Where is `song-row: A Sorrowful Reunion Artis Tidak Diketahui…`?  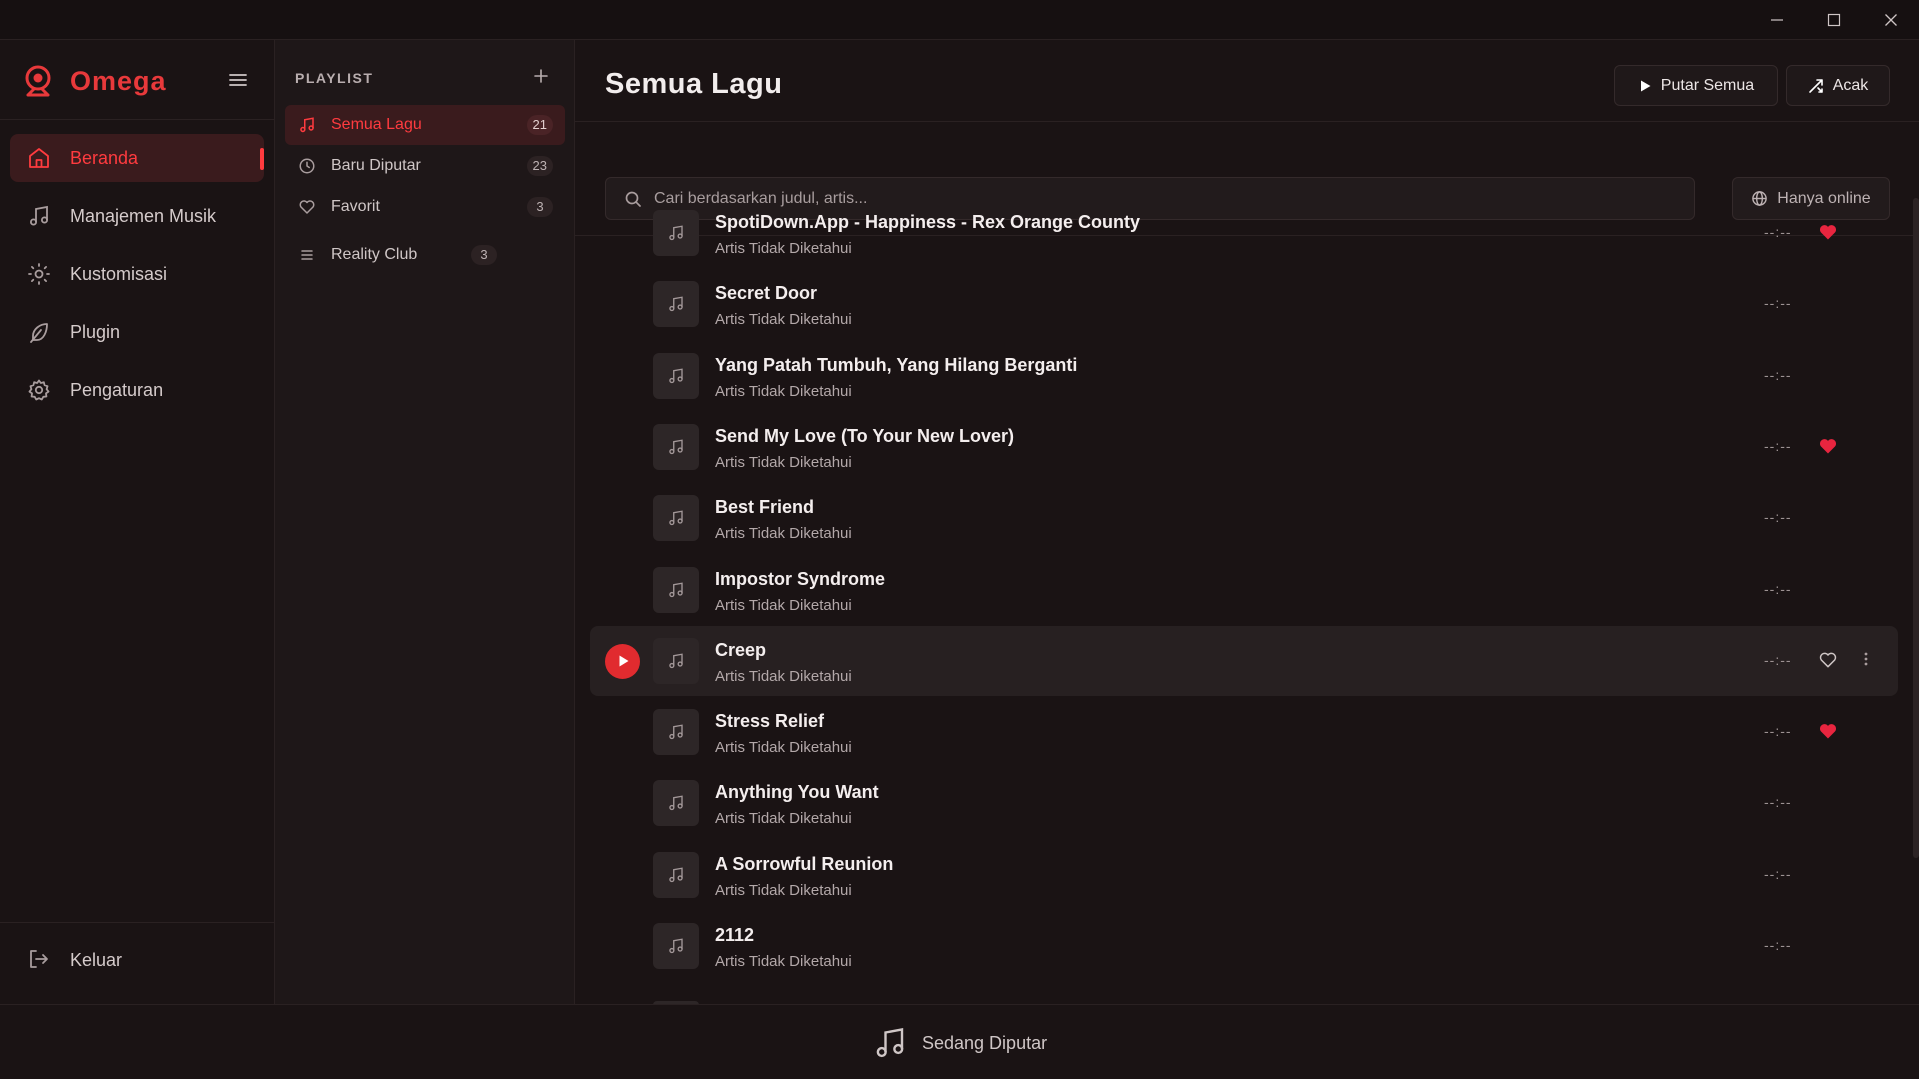 song-row: A Sorrowful Reunion Artis Tidak Diketahui… is located at coordinates (1244, 875).